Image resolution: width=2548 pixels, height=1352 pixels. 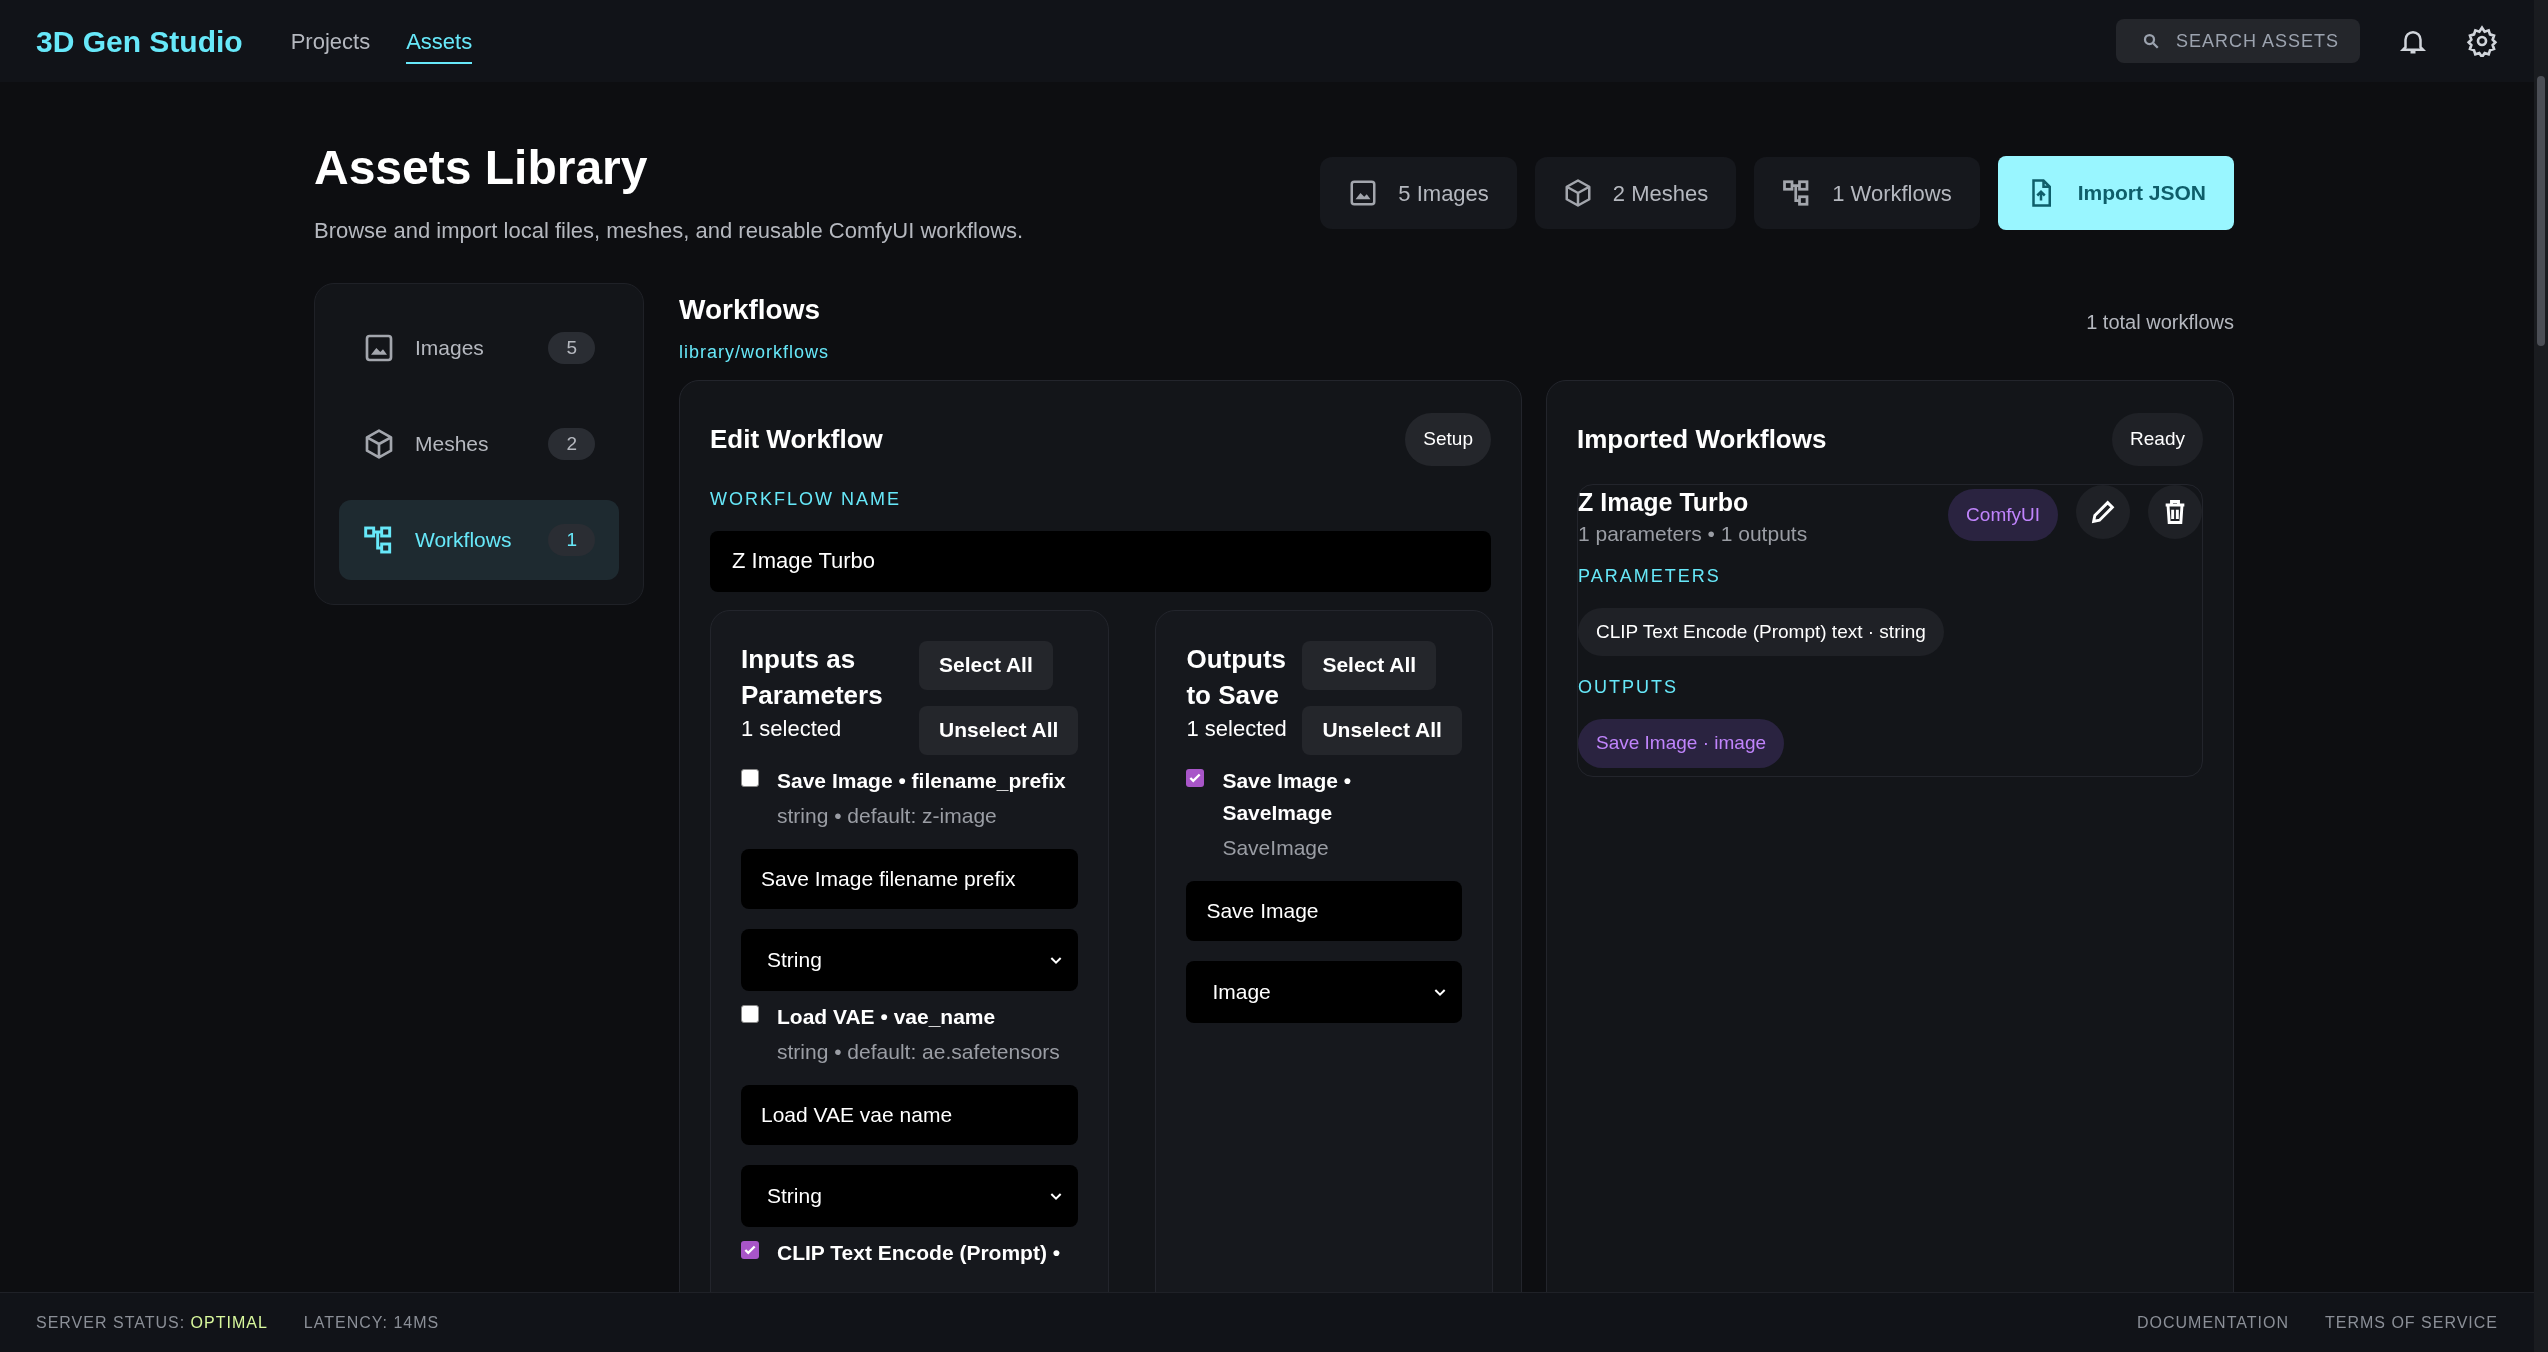 What do you see at coordinates (452, 444) in the screenshot?
I see `item-label: Meshes` at bounding box center [452, 444].